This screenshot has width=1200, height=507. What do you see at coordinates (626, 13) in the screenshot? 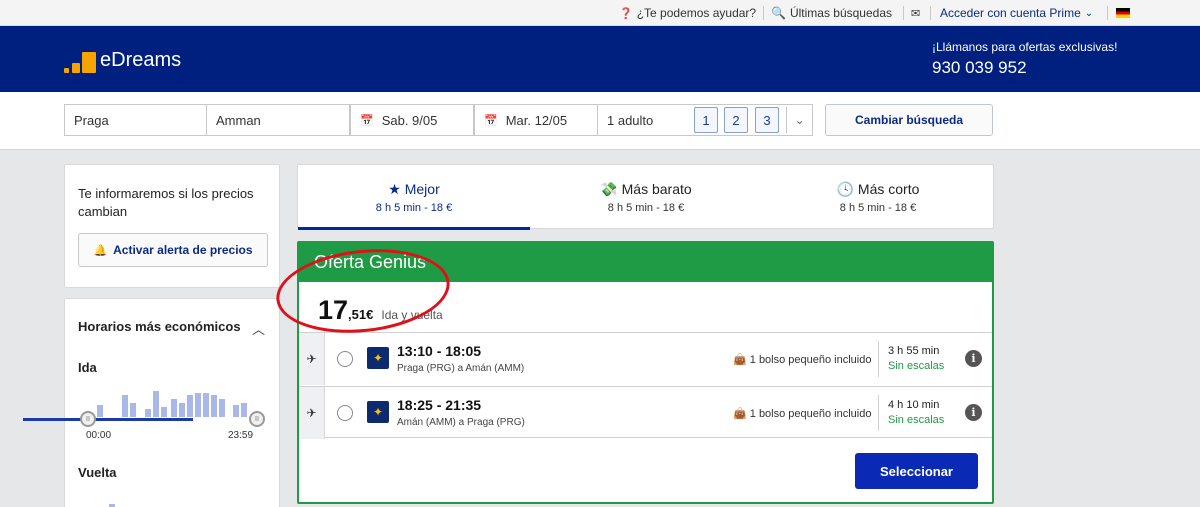
I see `help-icon: ❓` at bounding box center [626, 13].